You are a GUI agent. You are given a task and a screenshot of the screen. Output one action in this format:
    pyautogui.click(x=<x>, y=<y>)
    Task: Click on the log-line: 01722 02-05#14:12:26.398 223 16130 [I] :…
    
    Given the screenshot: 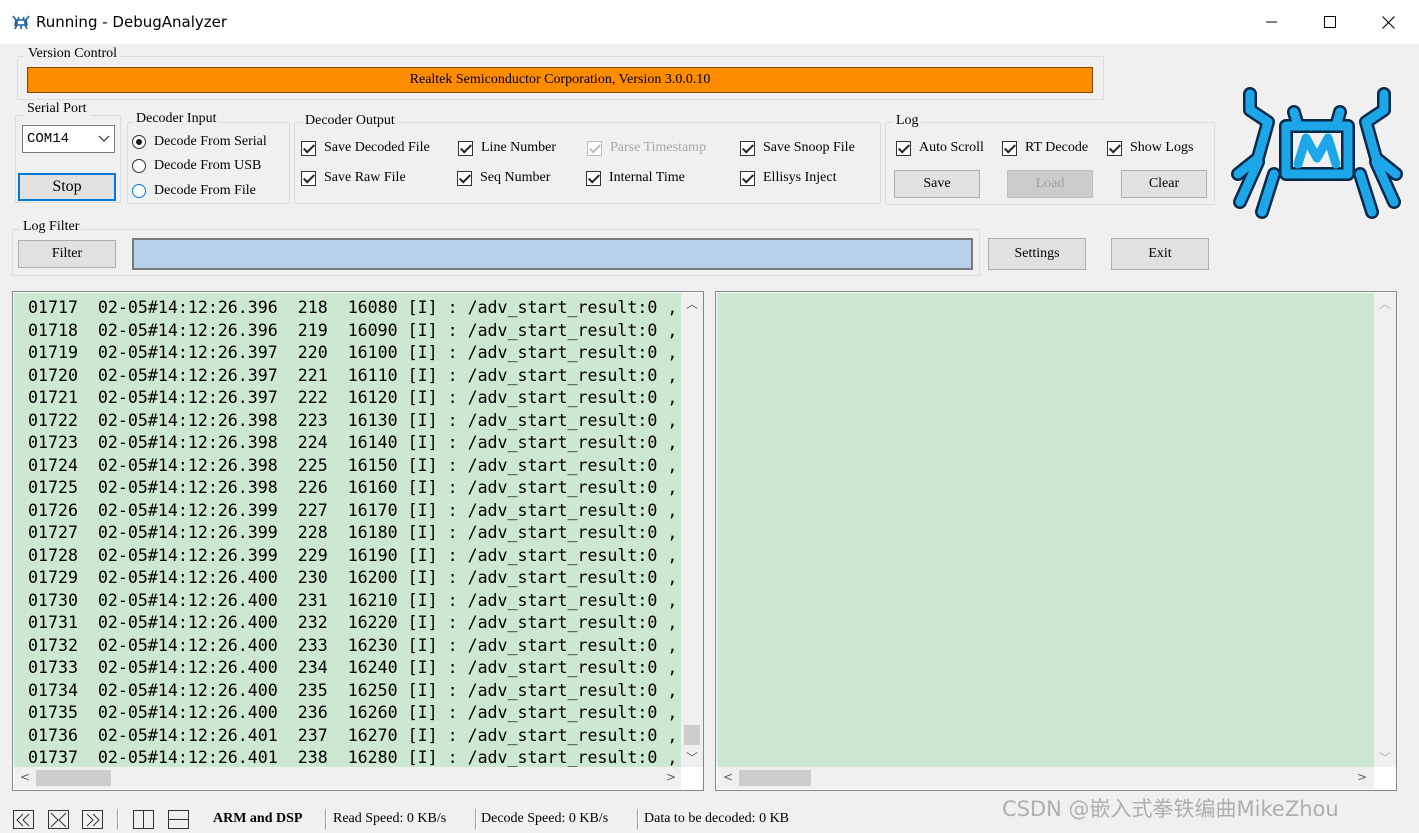 What is the action you would take?
    pyautogui.click(x=353, y=420)
    